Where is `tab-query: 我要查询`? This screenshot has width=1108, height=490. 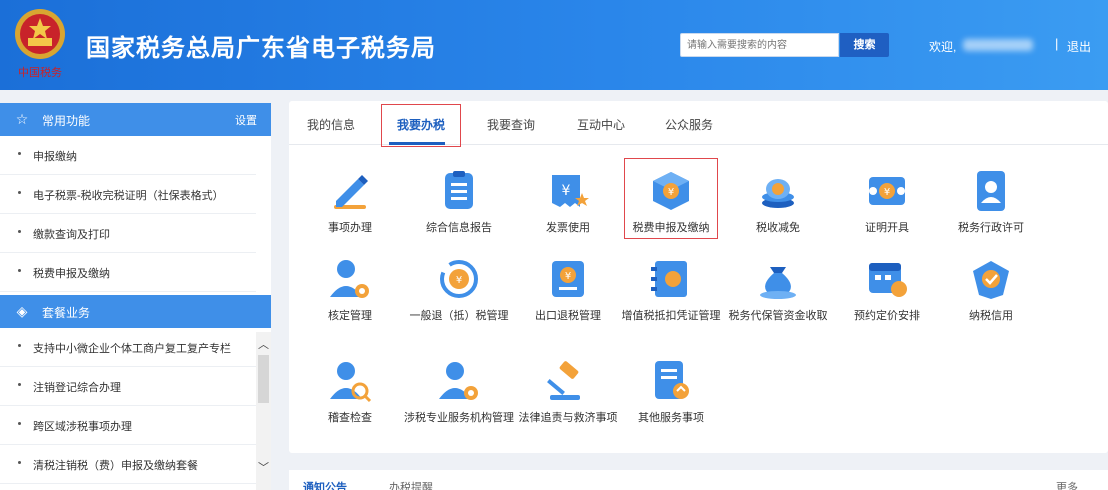 tab-query: 我要查询 is located at coordinates (511, 124).